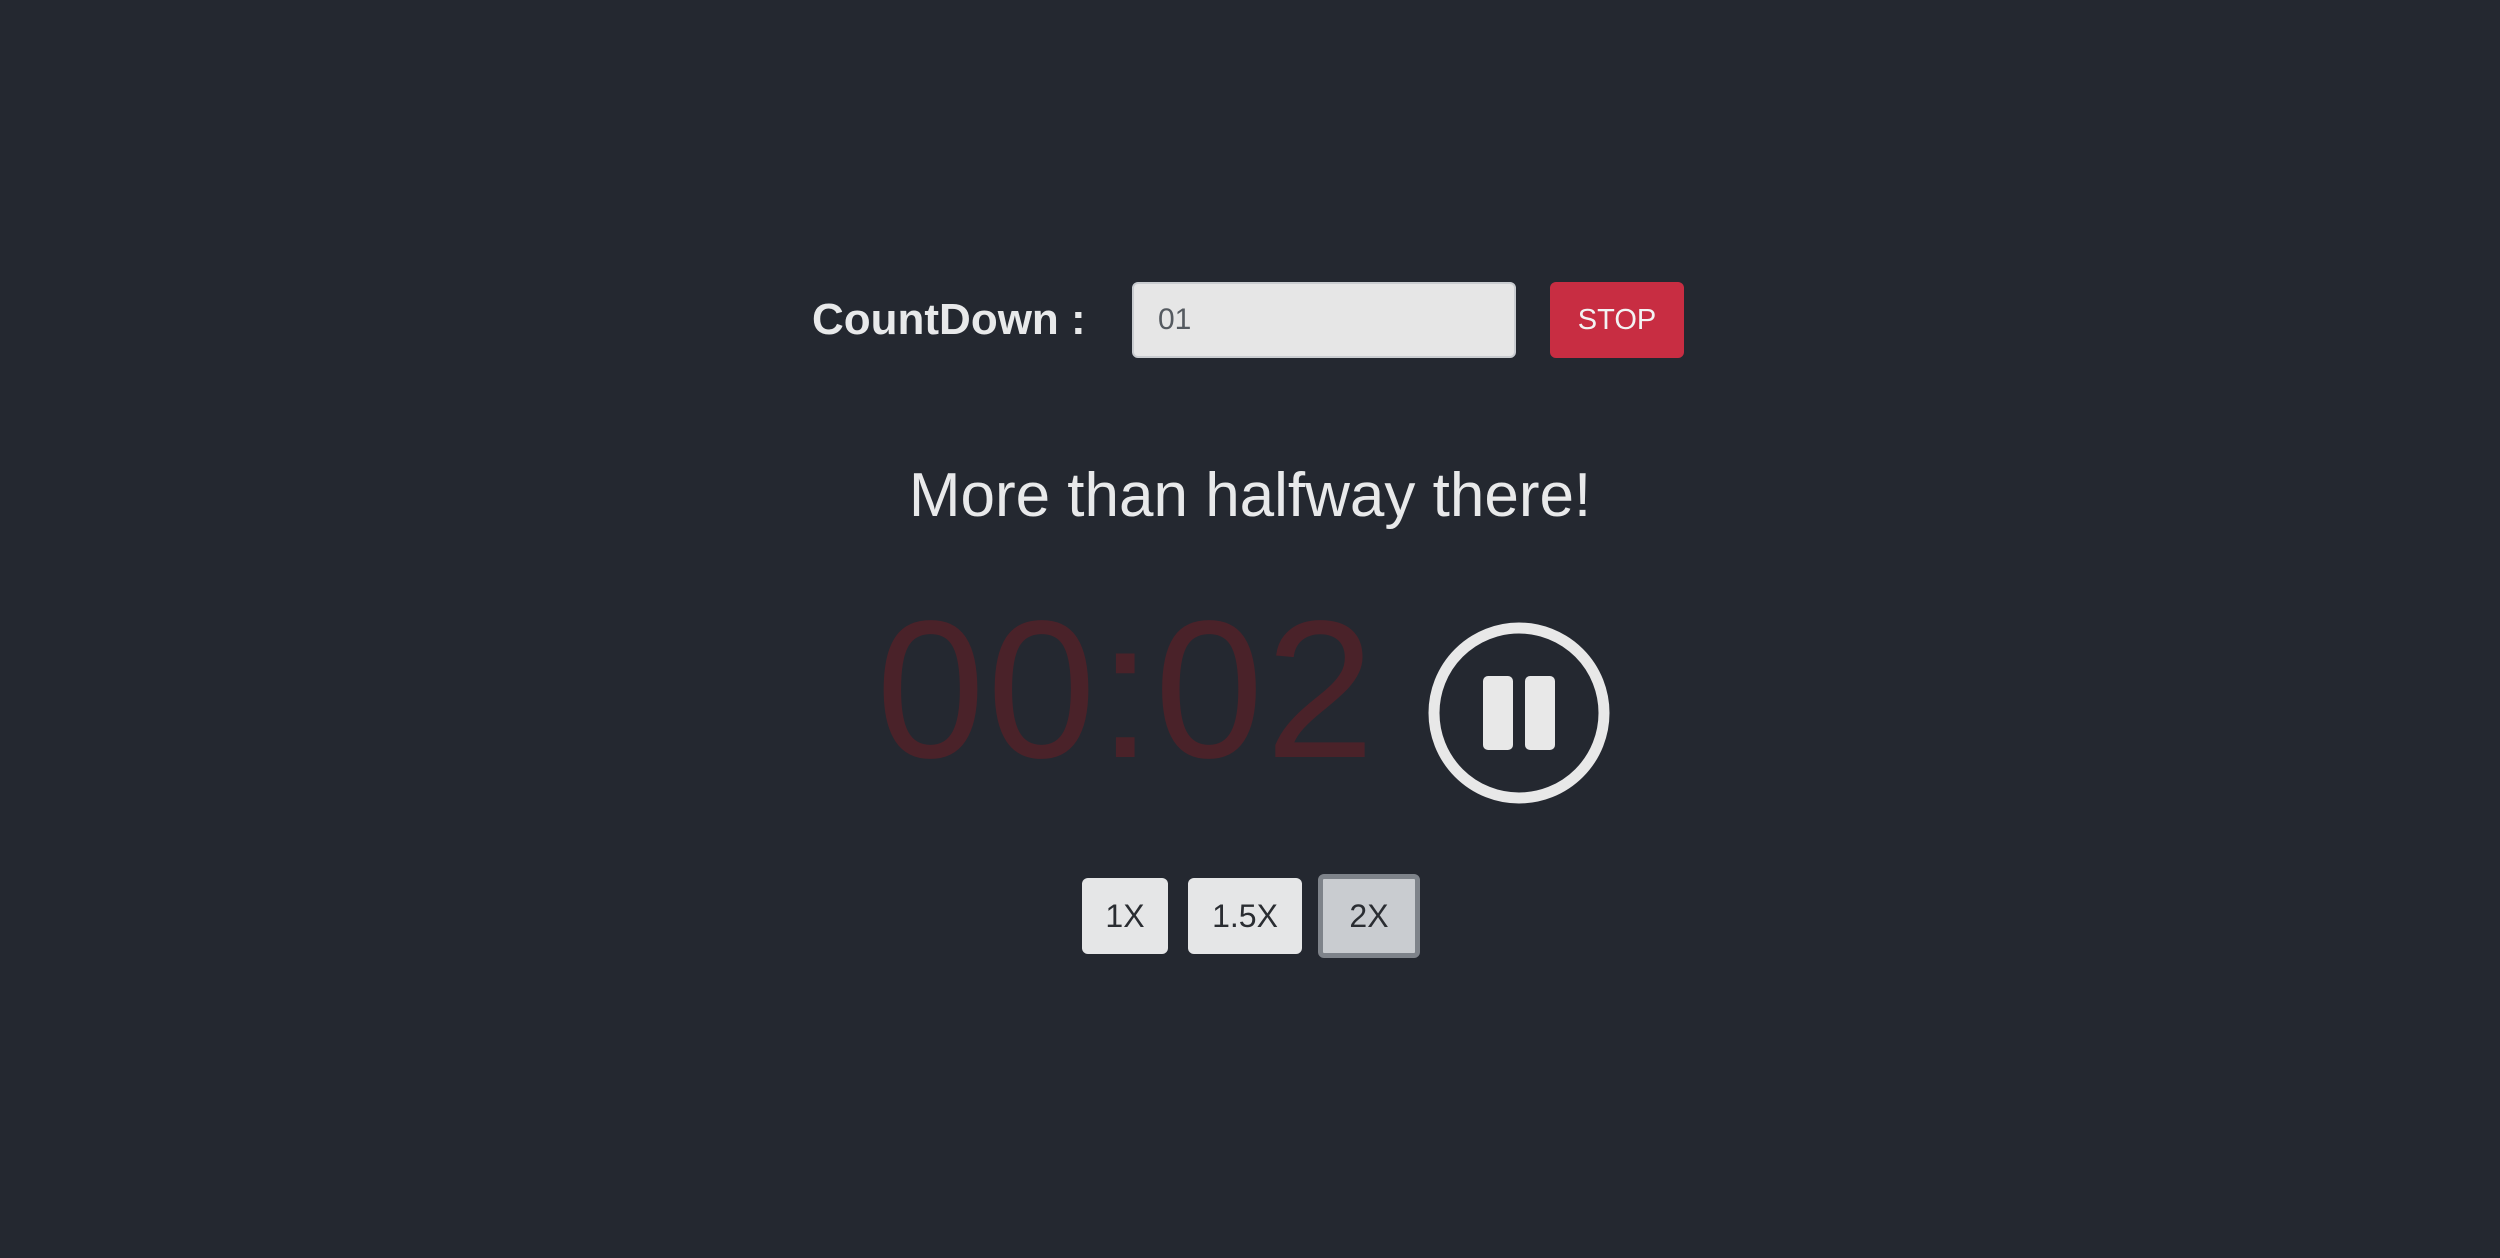 The image size is (2500, 1258). I want to click on speed-2x-button: 2X, so click(1369, 916).